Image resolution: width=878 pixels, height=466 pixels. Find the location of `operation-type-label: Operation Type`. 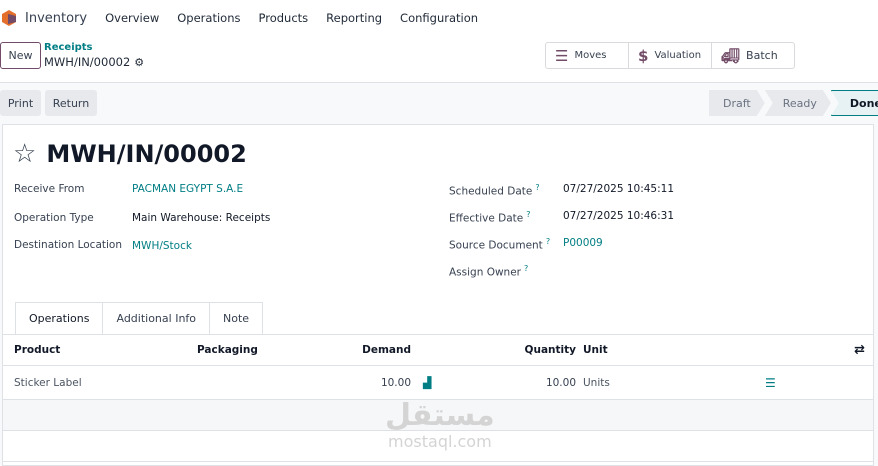

operation-type-label: Operation Type is located at coordinates (54, 218).